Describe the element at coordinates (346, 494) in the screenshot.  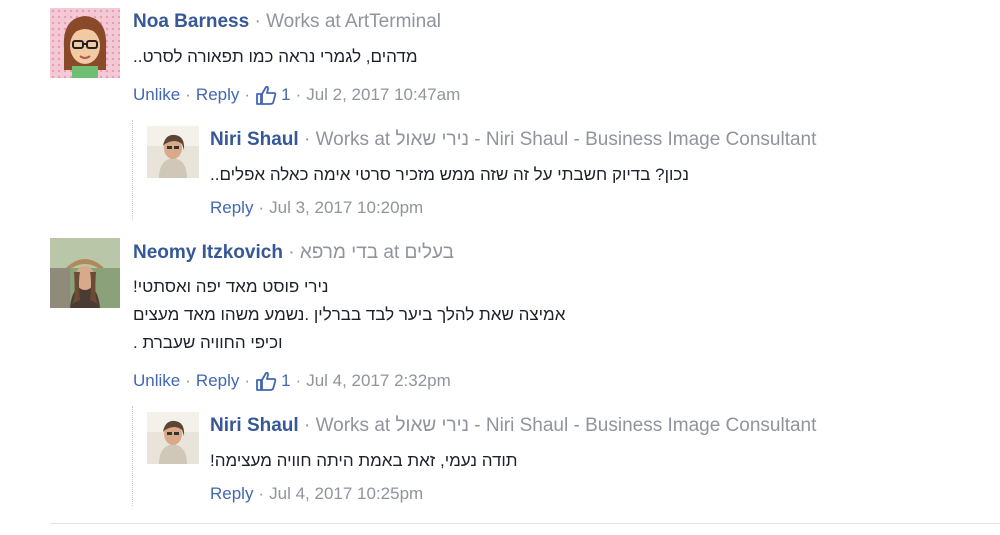
I see `timestamp: Jul 4, 2017 10:25pm` at that location.